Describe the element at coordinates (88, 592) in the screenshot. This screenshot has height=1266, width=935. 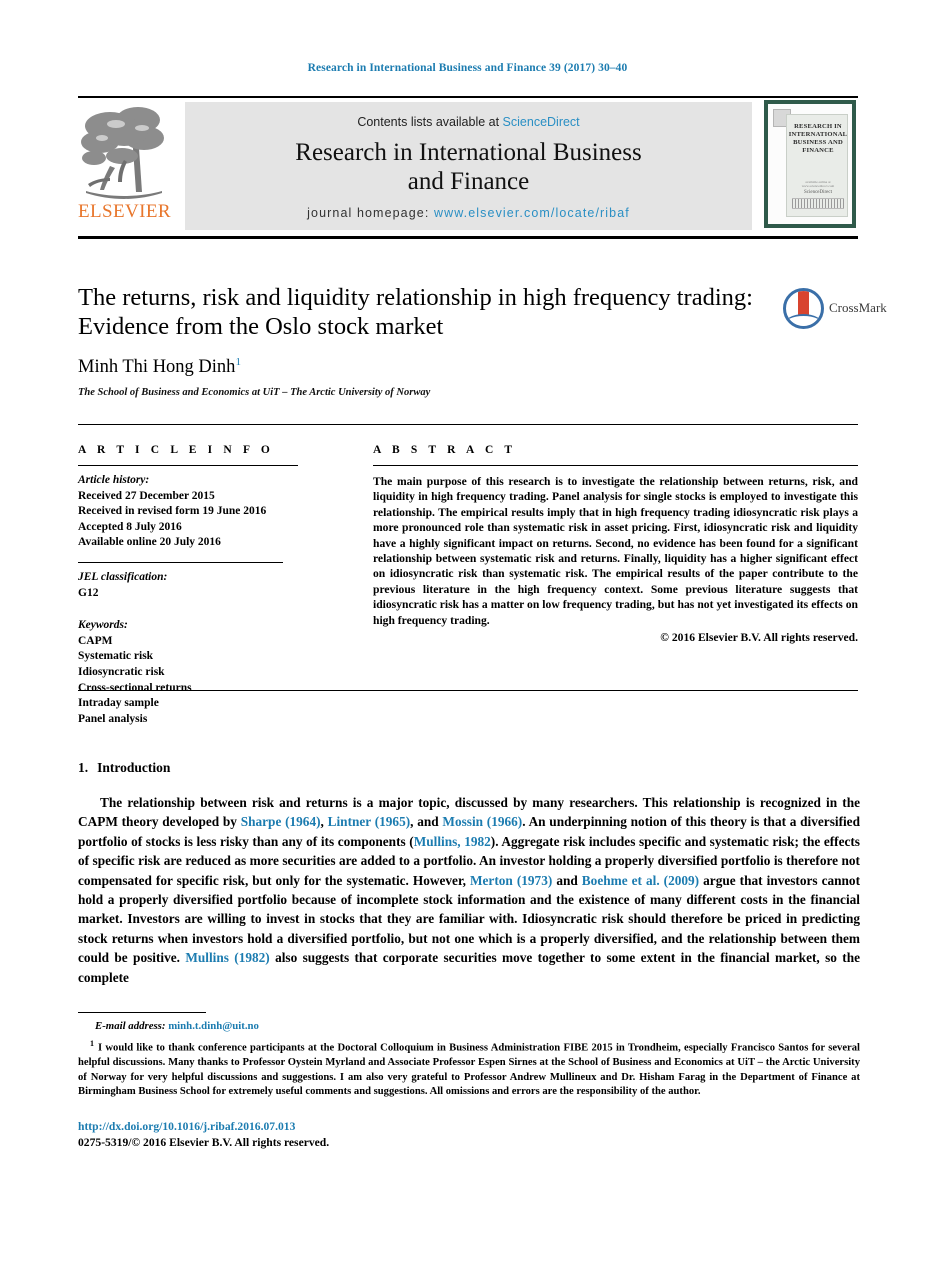
I see `jel-code: G12` at that location.